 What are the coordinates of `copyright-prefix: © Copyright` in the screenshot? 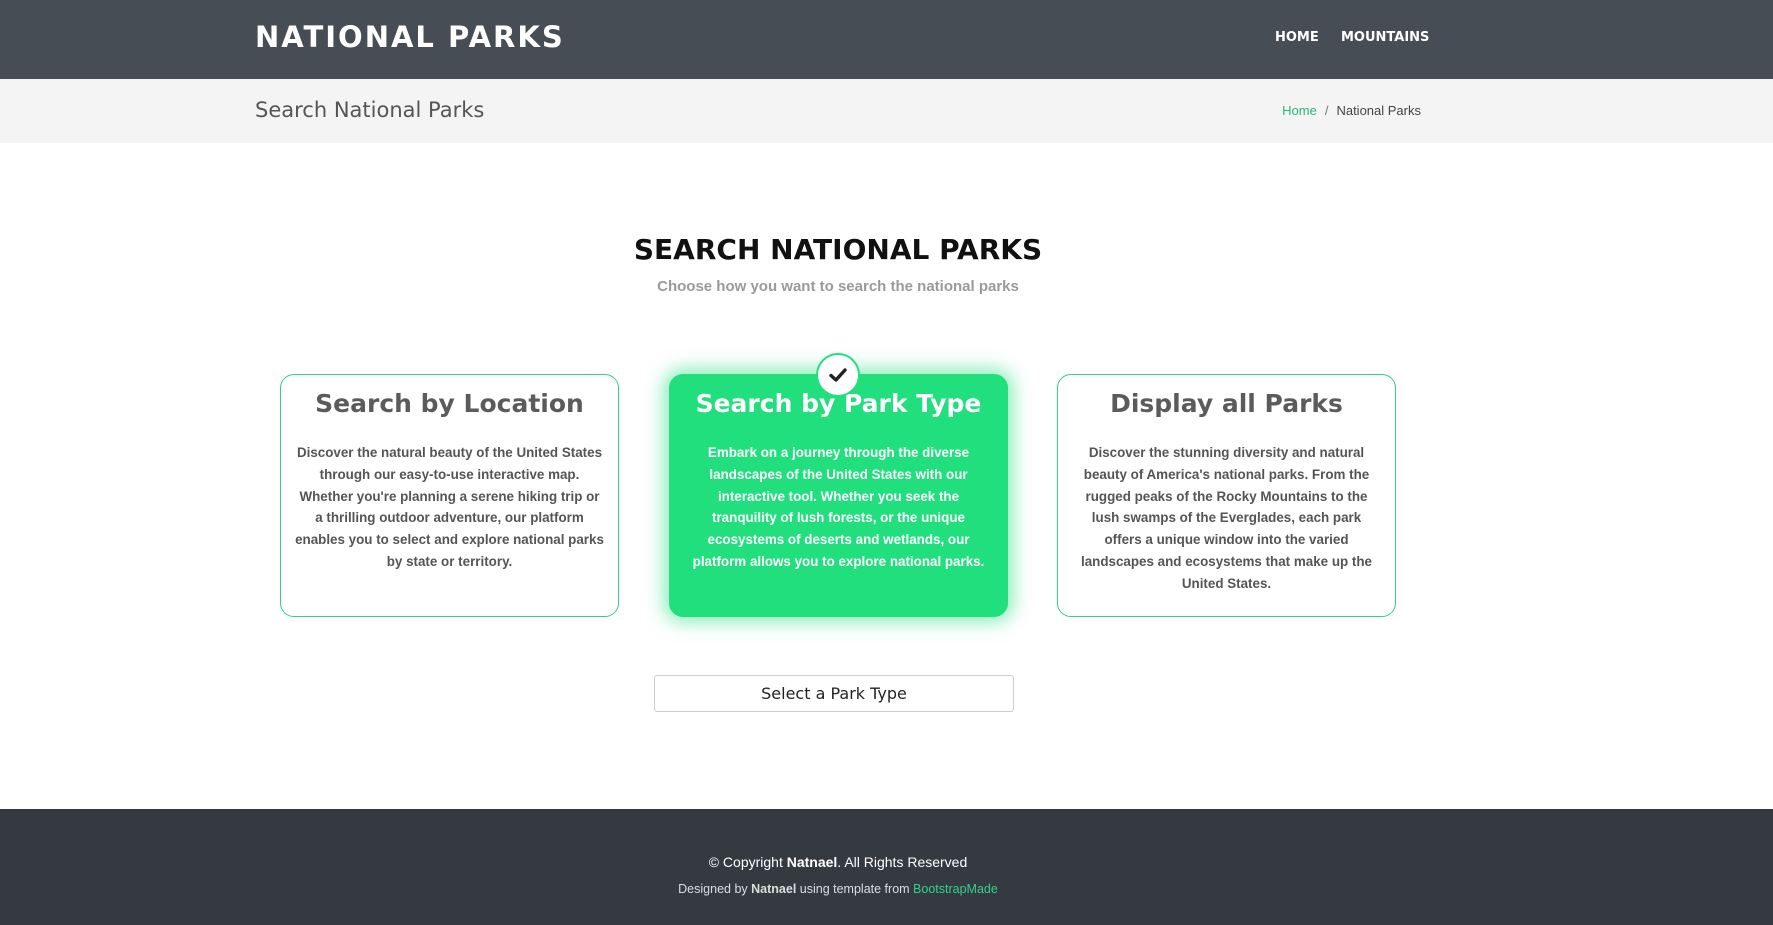 It's located at (745, 862).